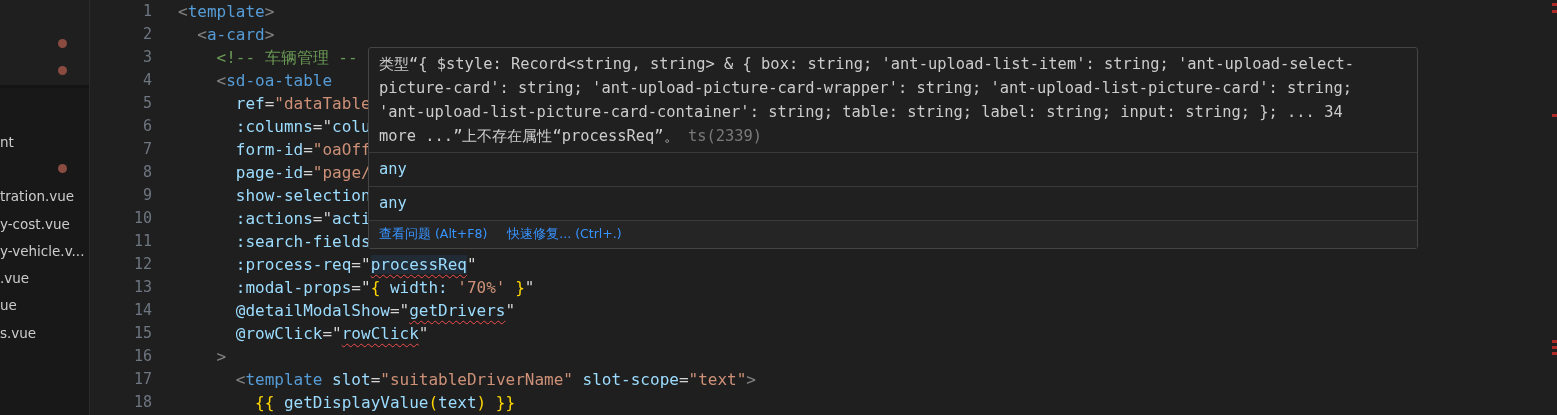 The width and height of the screenshot is (1557, 415). I want to click on line-number: 17, so click(142, 379).